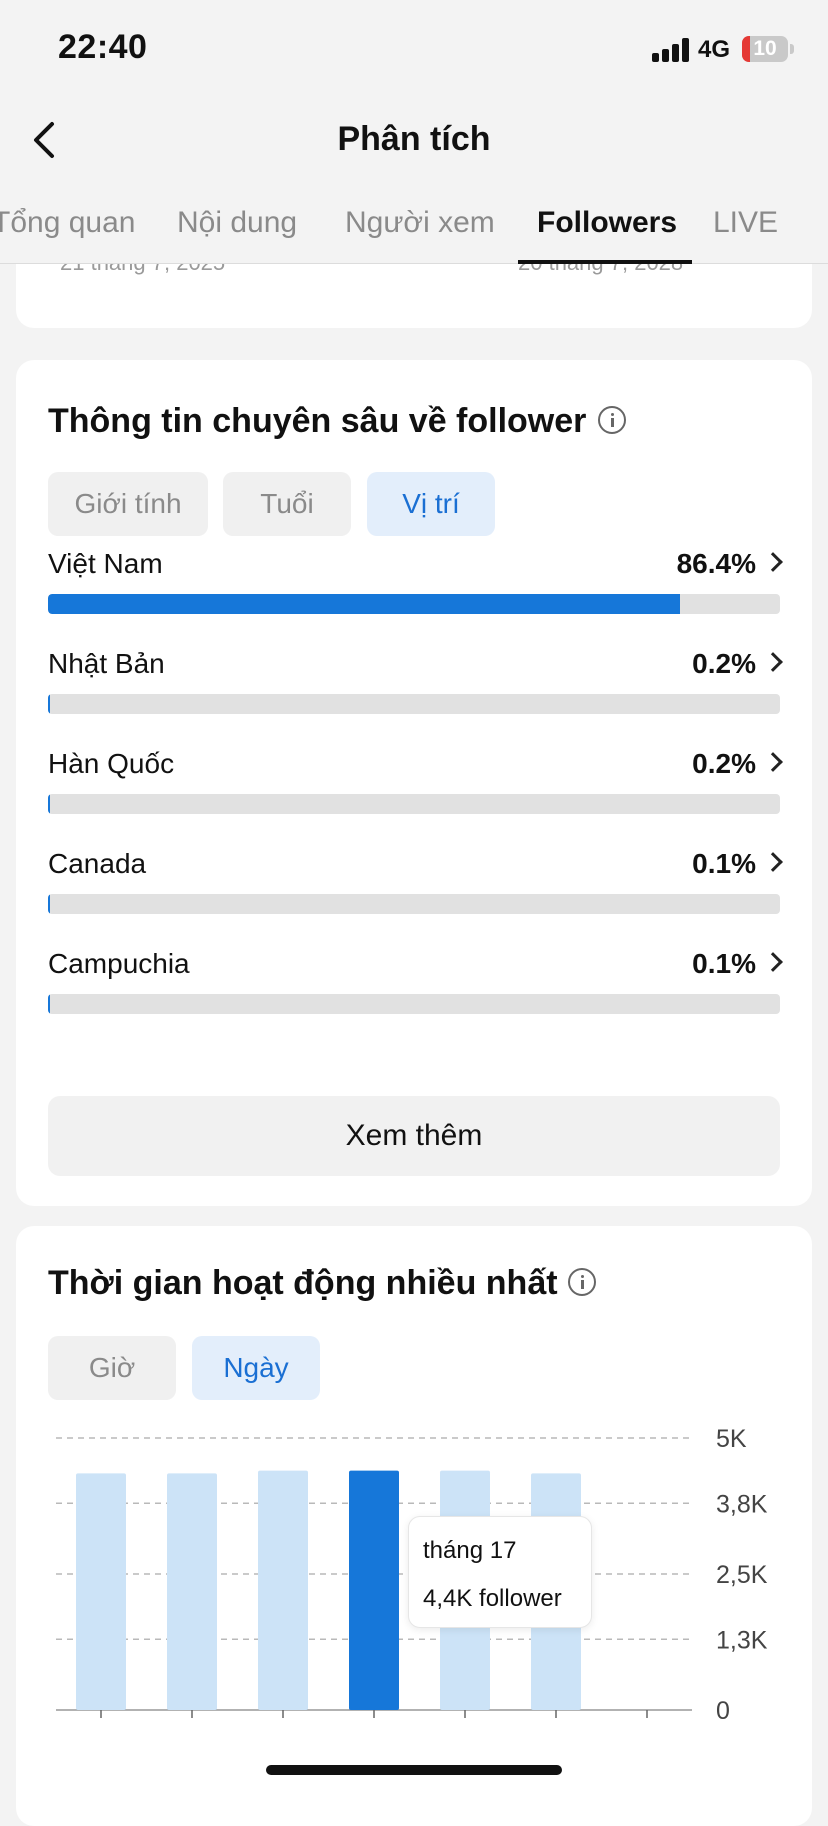 The image size is (828, 1826). I want to click on chart-tooltip: tháng 17 4,4K follower, so click(500, 1572).